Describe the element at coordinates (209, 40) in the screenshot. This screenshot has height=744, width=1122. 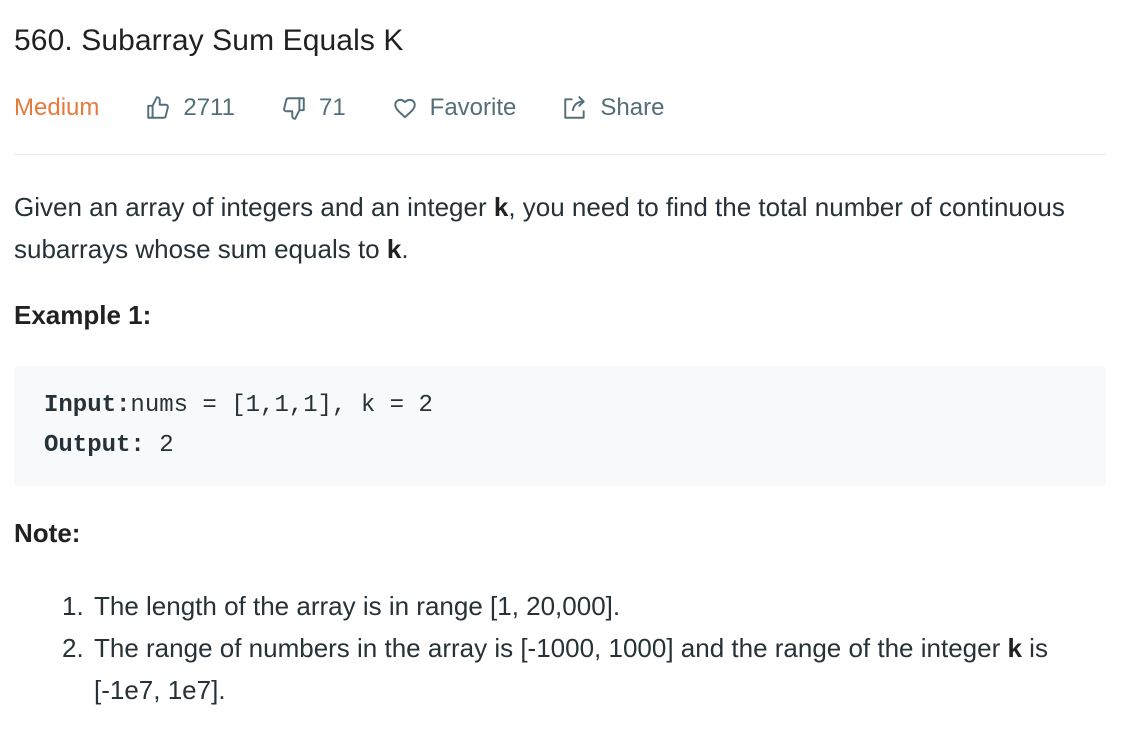
I see `problem-title: 560. Subarray Sum Equals K` at that location.